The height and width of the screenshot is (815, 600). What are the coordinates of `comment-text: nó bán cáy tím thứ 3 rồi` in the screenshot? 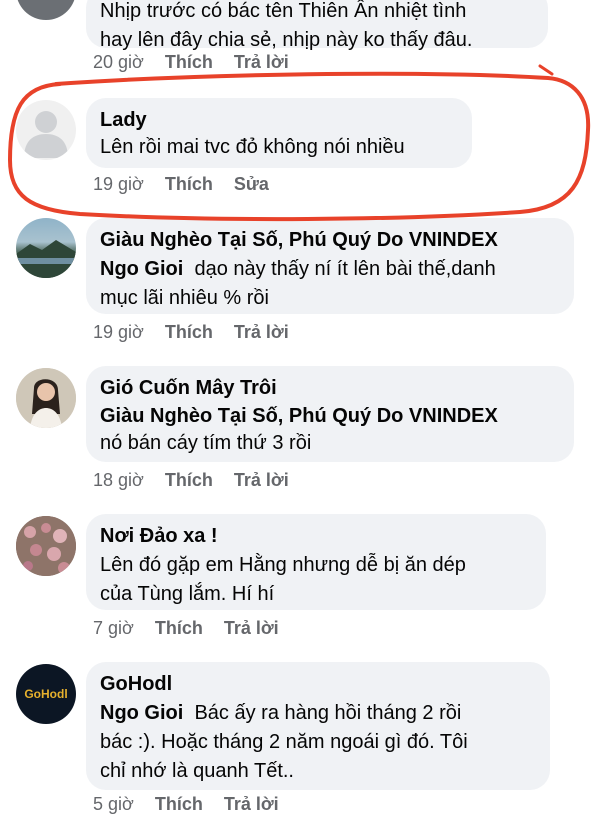 It's located at (206, 443).